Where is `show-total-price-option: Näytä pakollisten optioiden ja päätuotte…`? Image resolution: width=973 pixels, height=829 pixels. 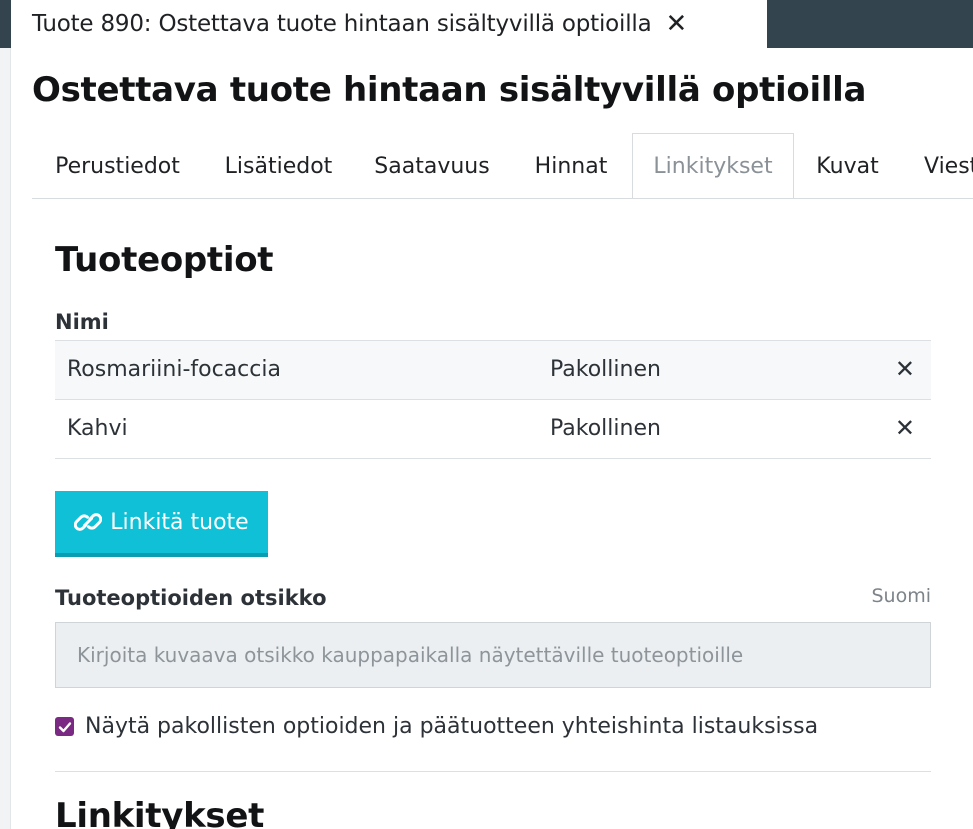 show-total-price-option: Näytä pakollisten optioiden ja päätuotte… is located at coordinates (436, 726).